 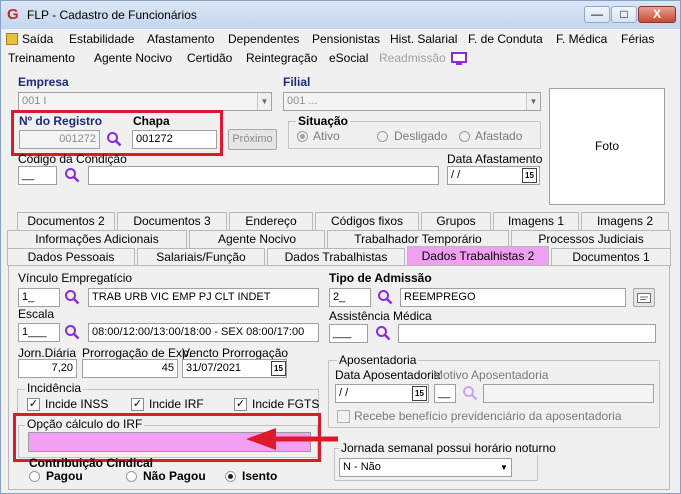 What do you see at coordinates (176, 404) in the screenshot?
I see `incide-irf-label: Incide IRF` at bounding box center [176, 404].